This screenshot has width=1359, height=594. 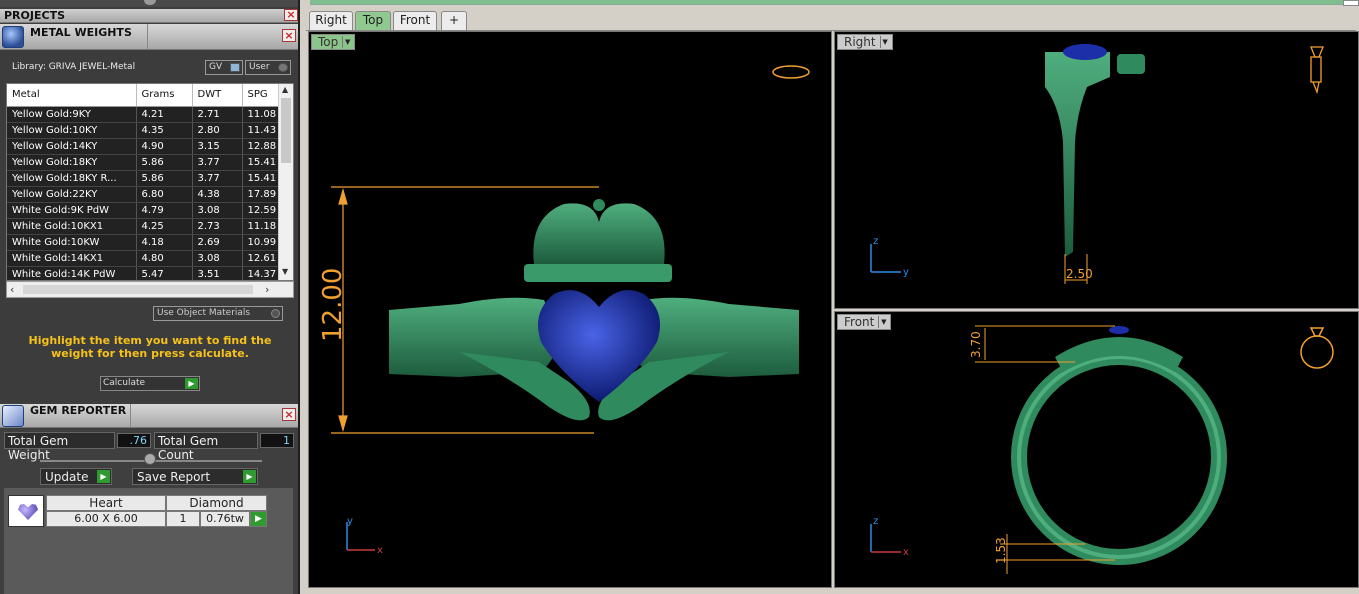 What do you see at coordinates (145, 242) in the screenshot?
I see `table-row: White Gold:10KW 4.18 2.69 10.99` at bounding box center [145, 242].